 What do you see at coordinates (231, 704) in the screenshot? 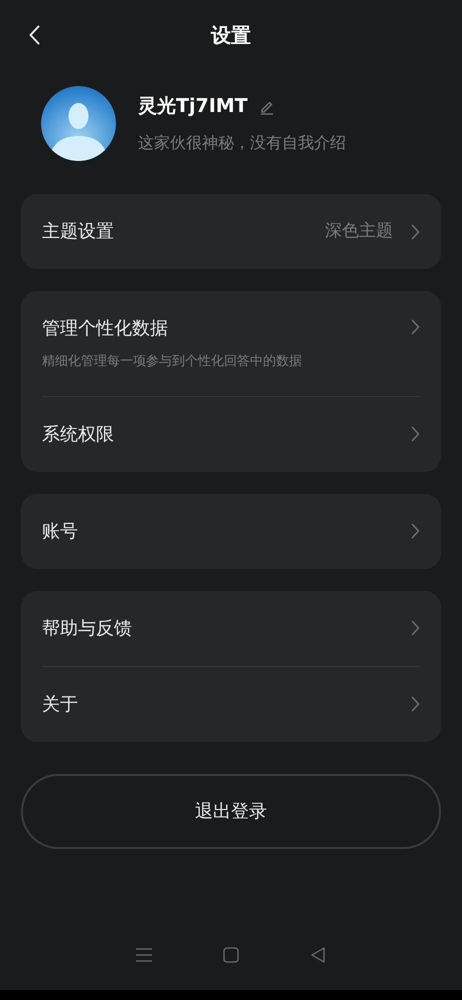
I see `settings-row: 关于` at bounding box center [231, 704].